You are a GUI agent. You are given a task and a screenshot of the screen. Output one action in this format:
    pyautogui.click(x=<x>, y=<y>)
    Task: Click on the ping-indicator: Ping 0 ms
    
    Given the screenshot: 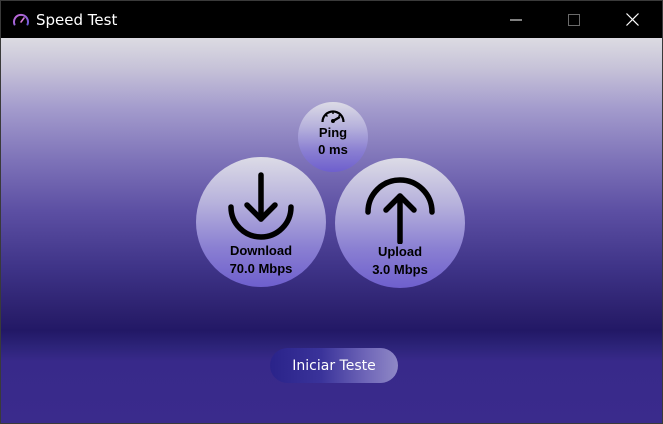 What is the action you would take?
    pyautogui.click(x=333, y=137)
    